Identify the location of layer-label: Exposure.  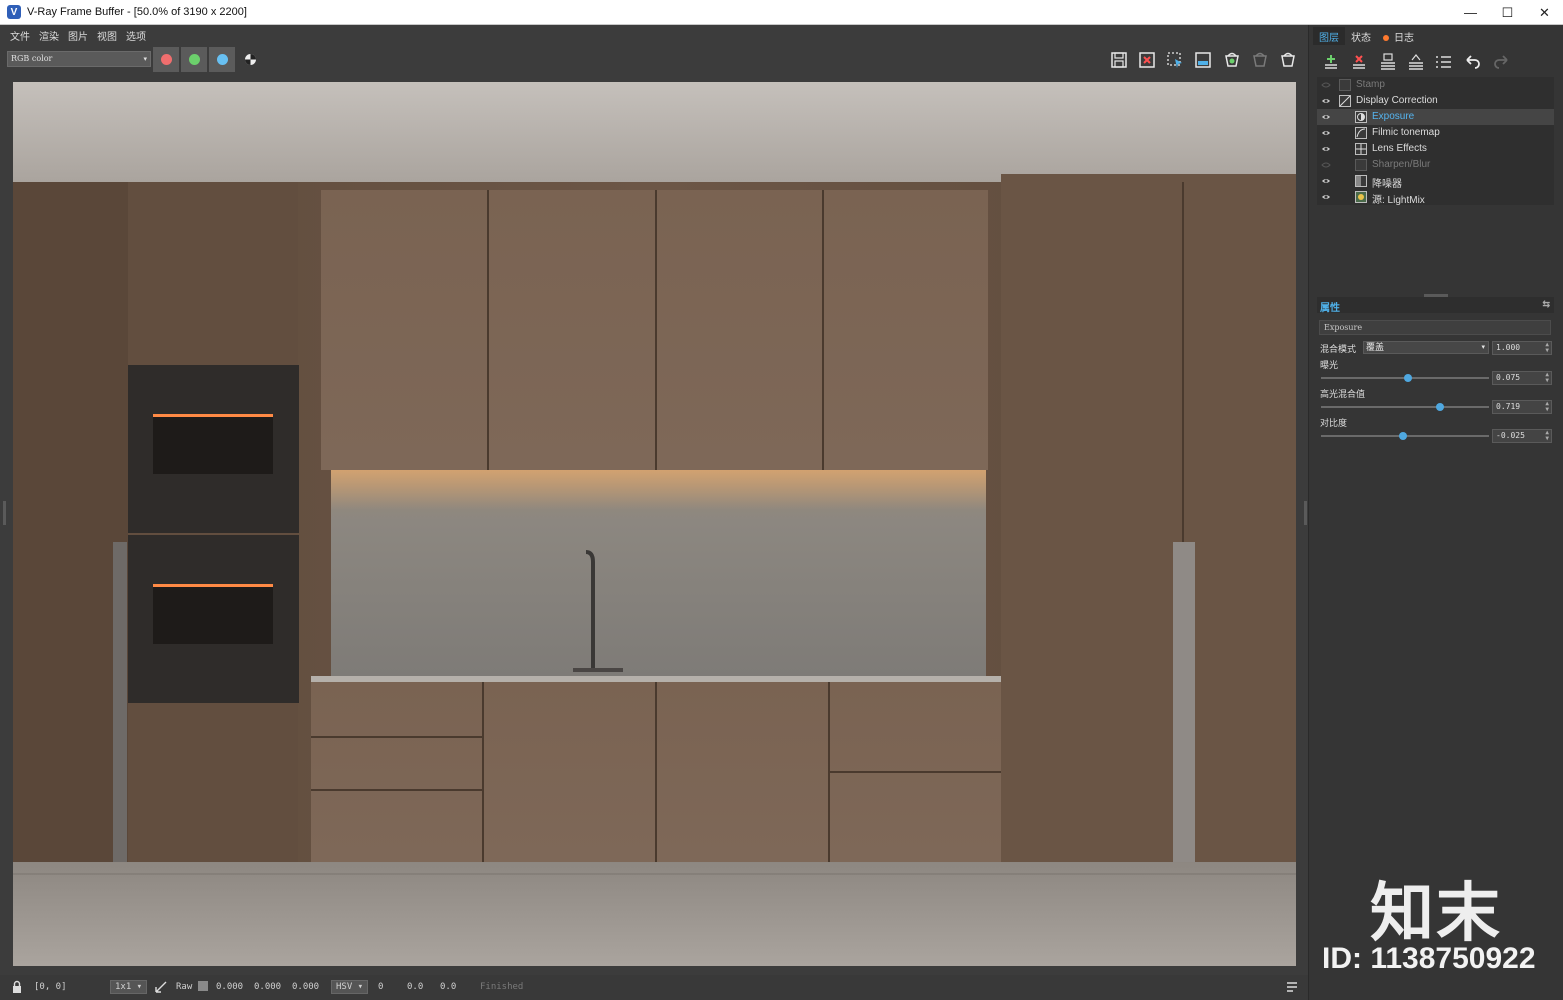
(1393, 116).